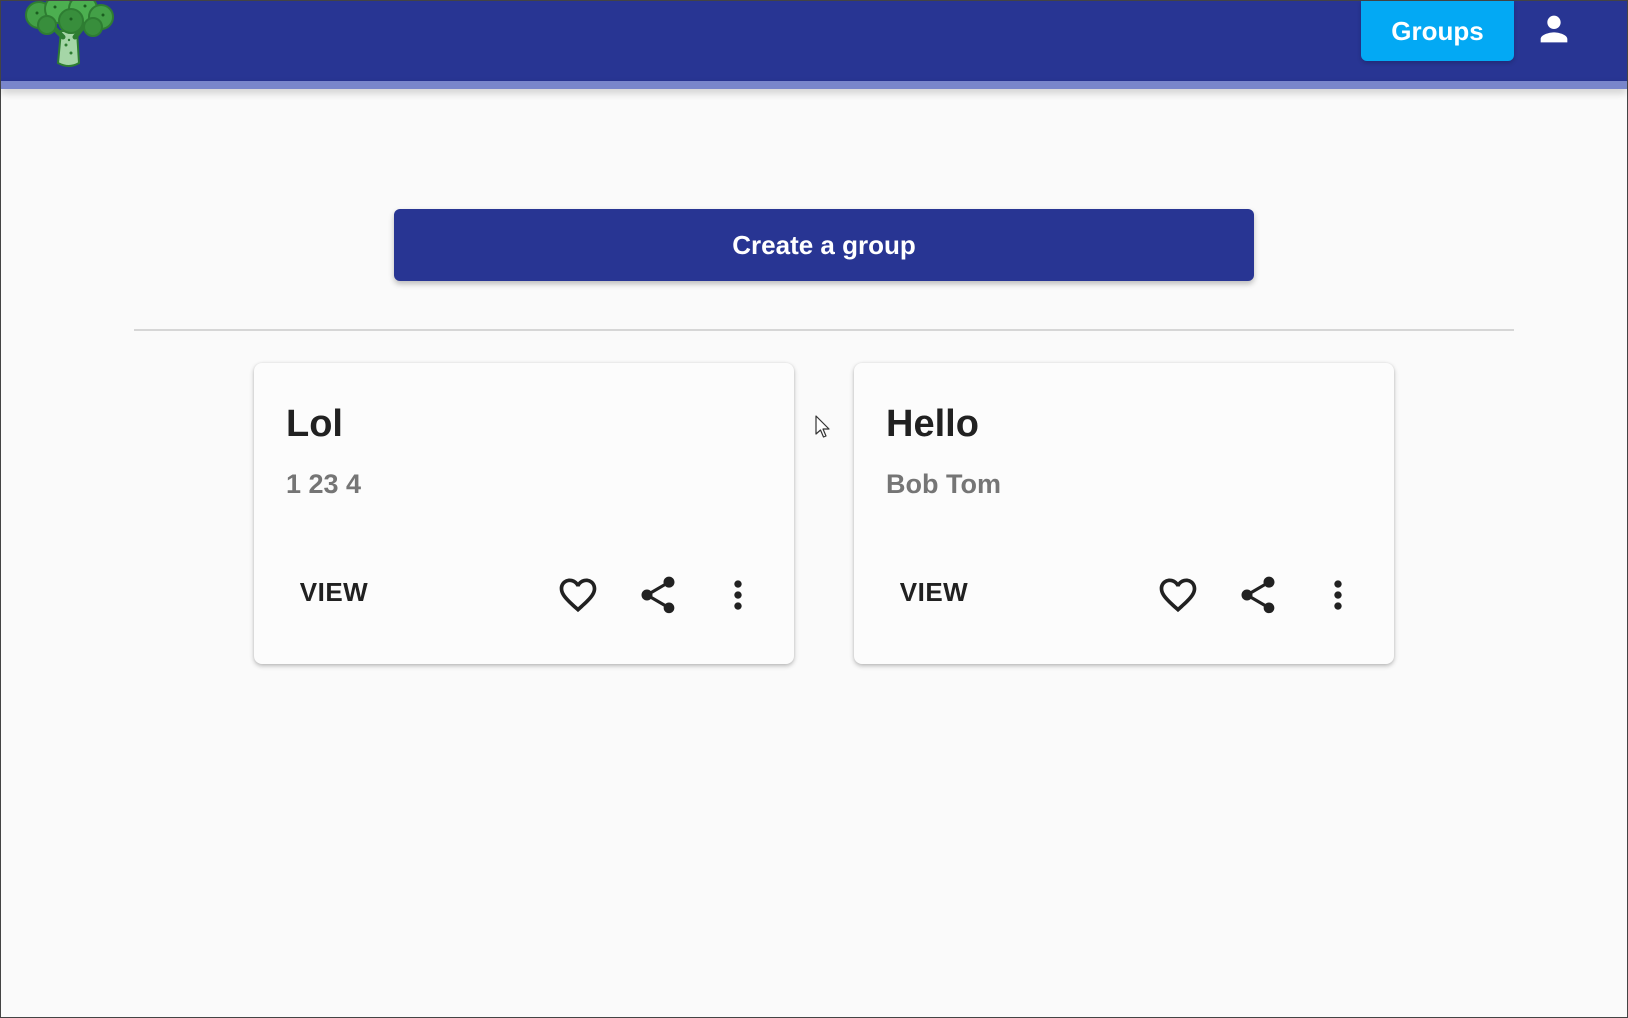 This screenshot has height=1018, width=1628. I want to click on app-bar: Groups, so click(814, 40).